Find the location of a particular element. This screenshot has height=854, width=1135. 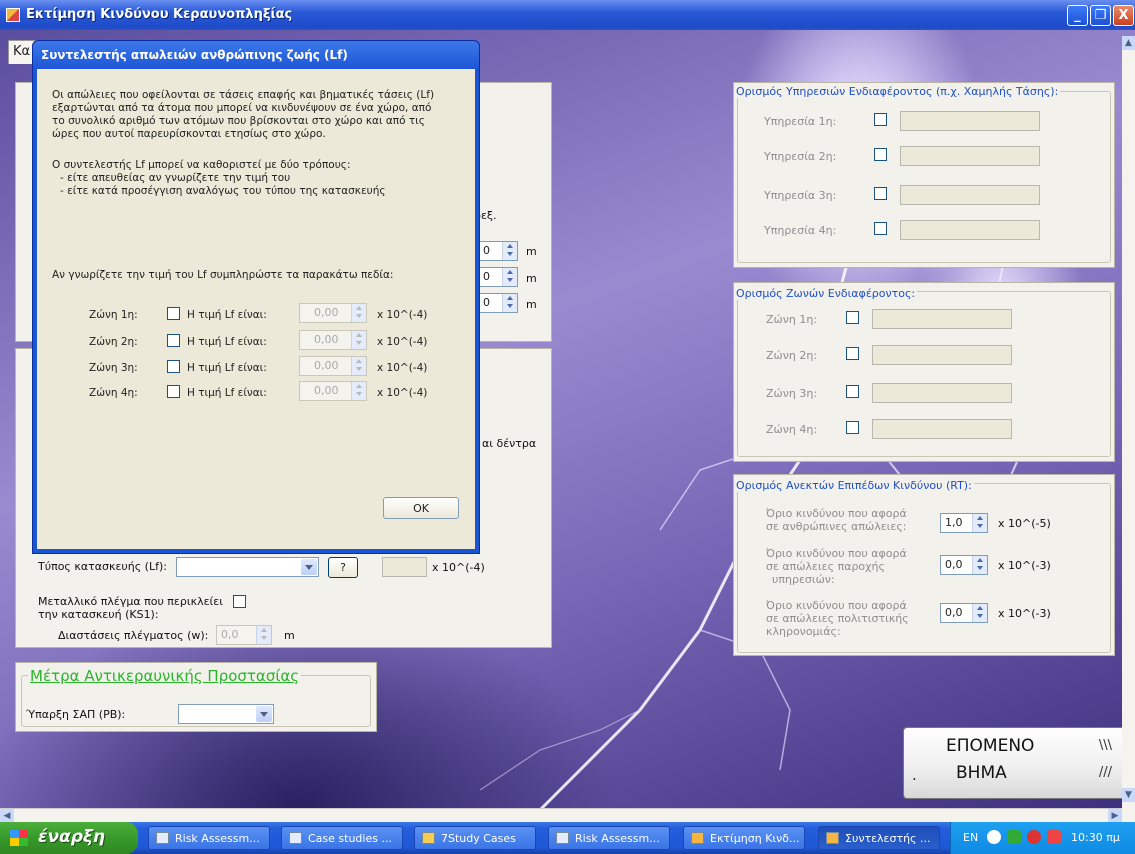

risk-human-label: Όριο κινδύνου που αφορά is located at coordinates (836, 513).